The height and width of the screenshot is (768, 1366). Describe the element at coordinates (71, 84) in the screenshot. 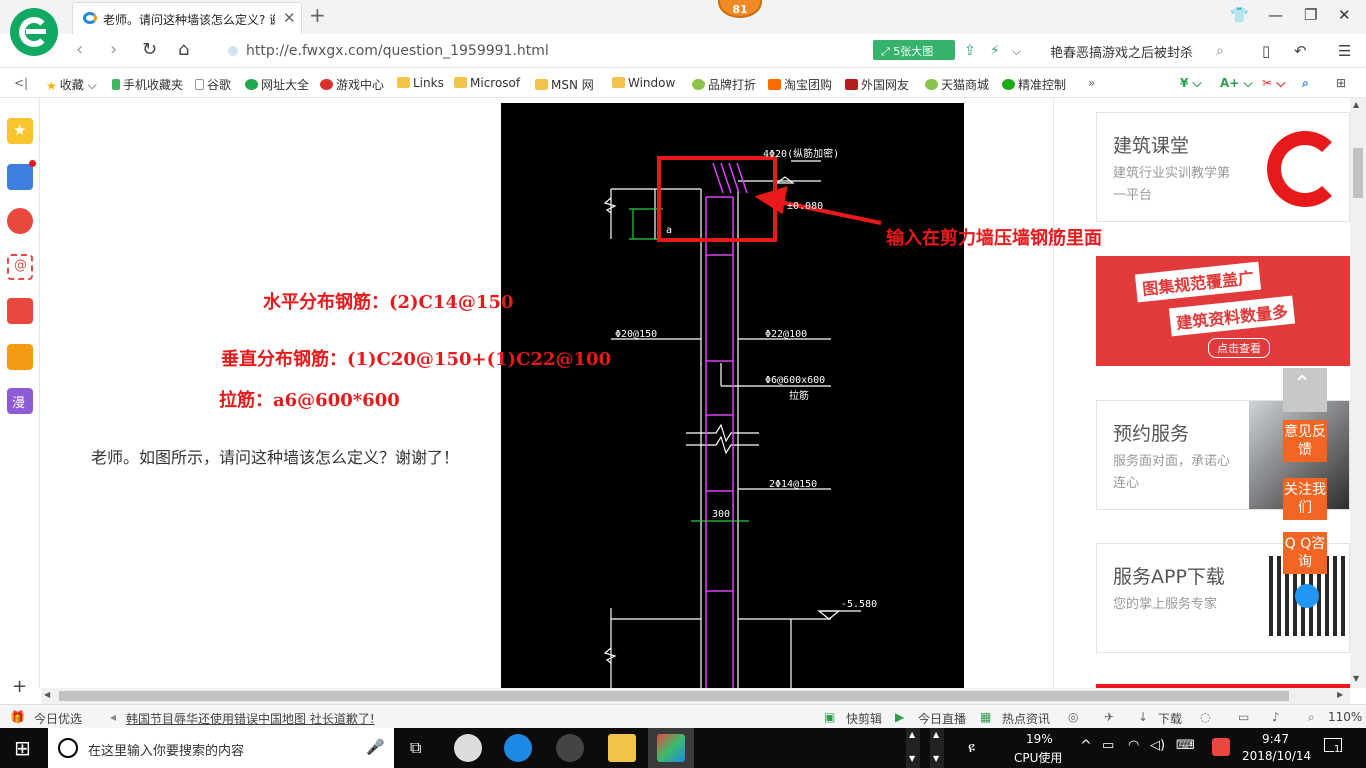

I see `bookmark-favorites: ★ 收藏 ⌵` at that location.